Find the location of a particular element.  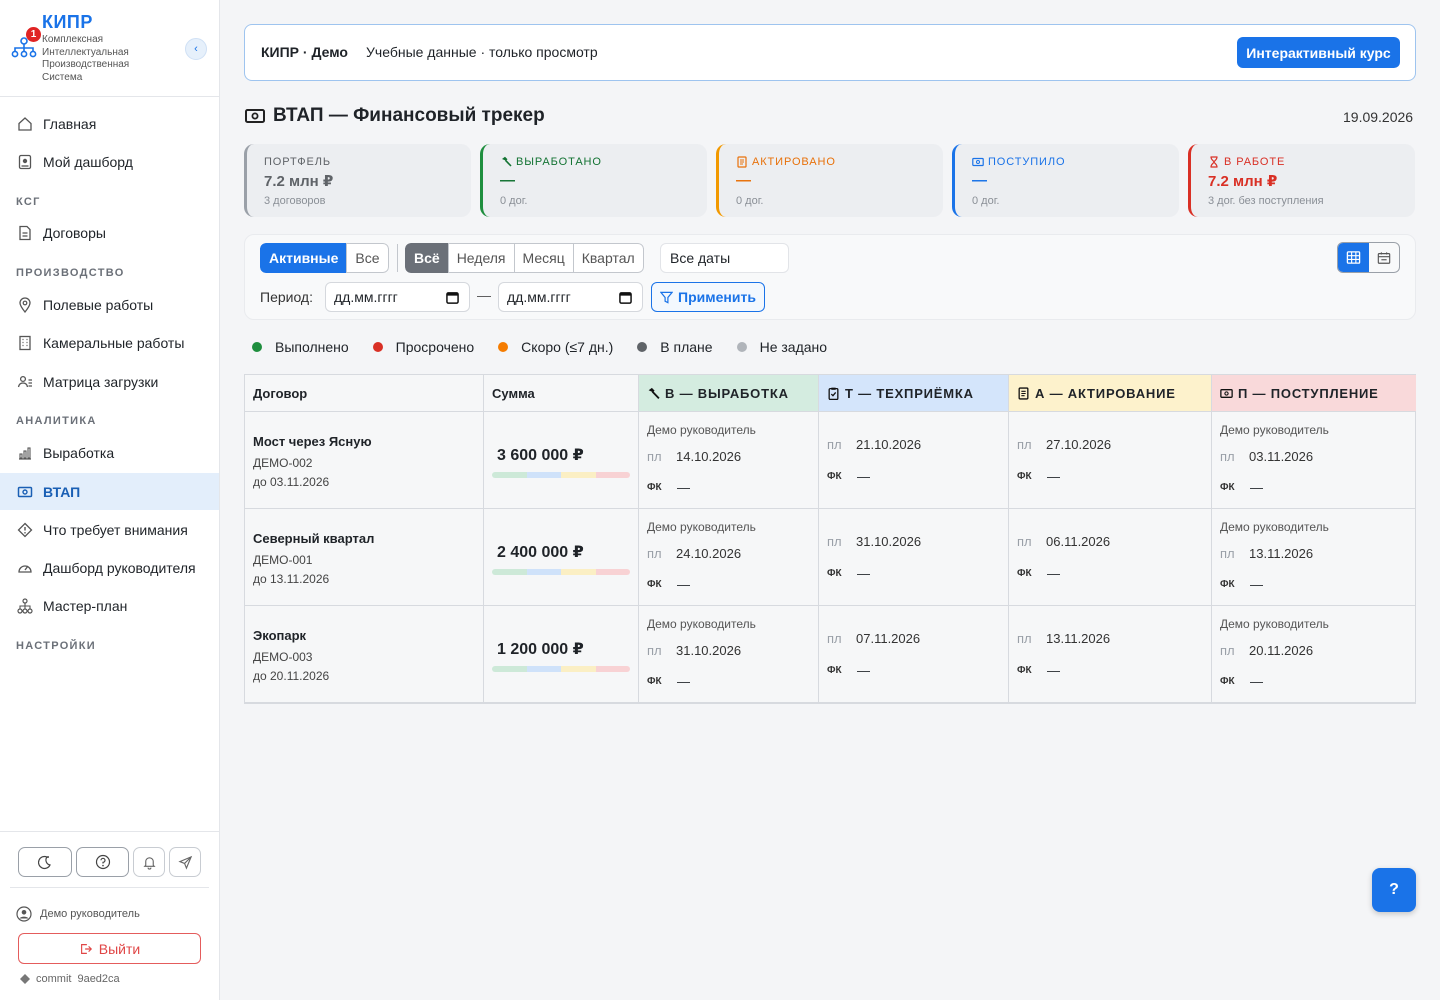

sidebar-item-my-dashboard: Мой дашборд is located at coordinates (109, 161).